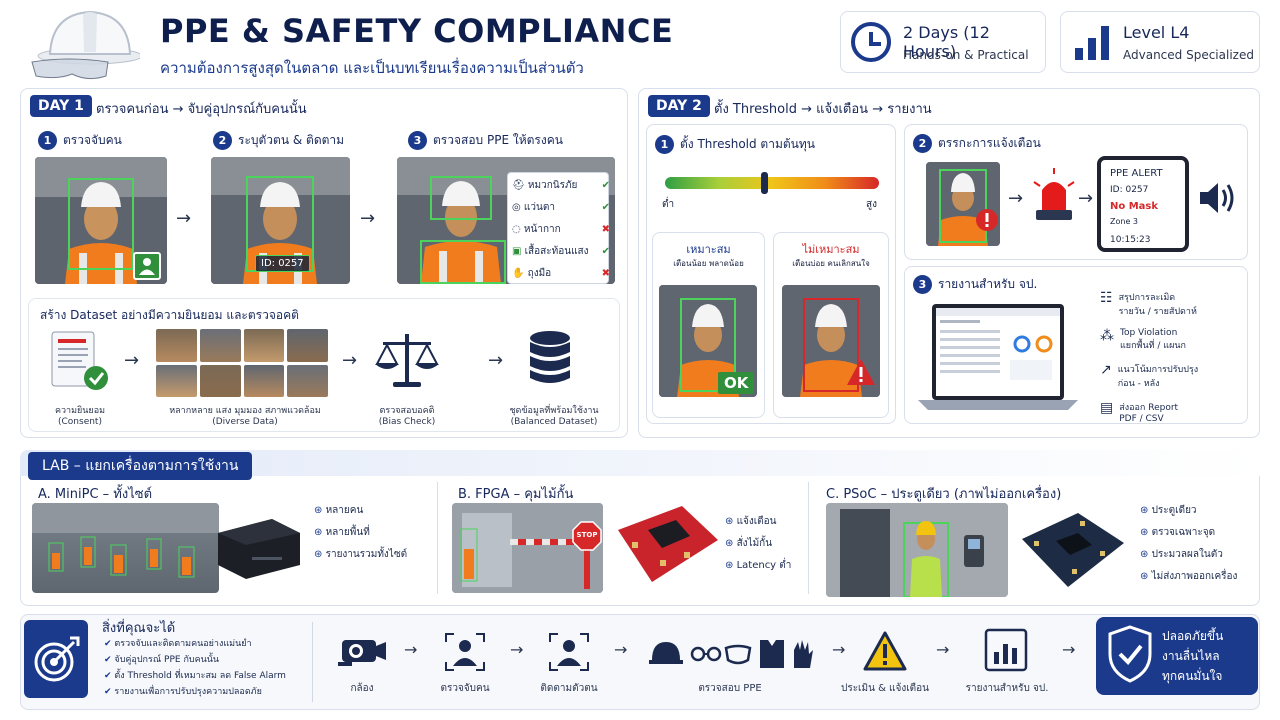 This screenshot has height=720, width=1280. What do you see at coordinates (147, 266) in the screenshot?
I see `person-detected-icon` at bounding box center [147, 266].